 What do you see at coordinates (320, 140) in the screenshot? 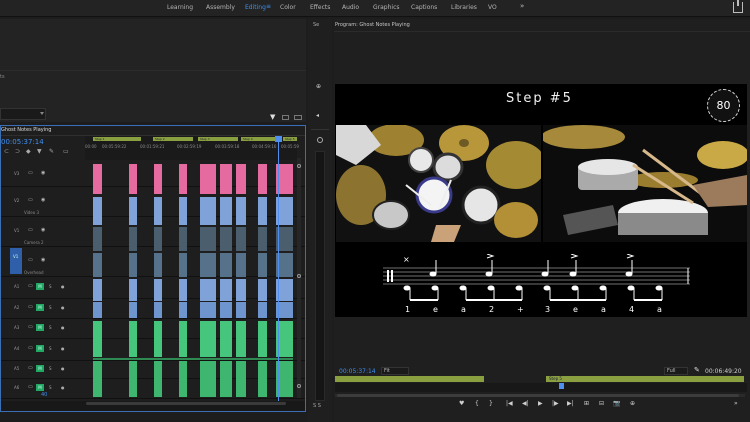
I see `circle-icon` at bounding box center [320, 140].